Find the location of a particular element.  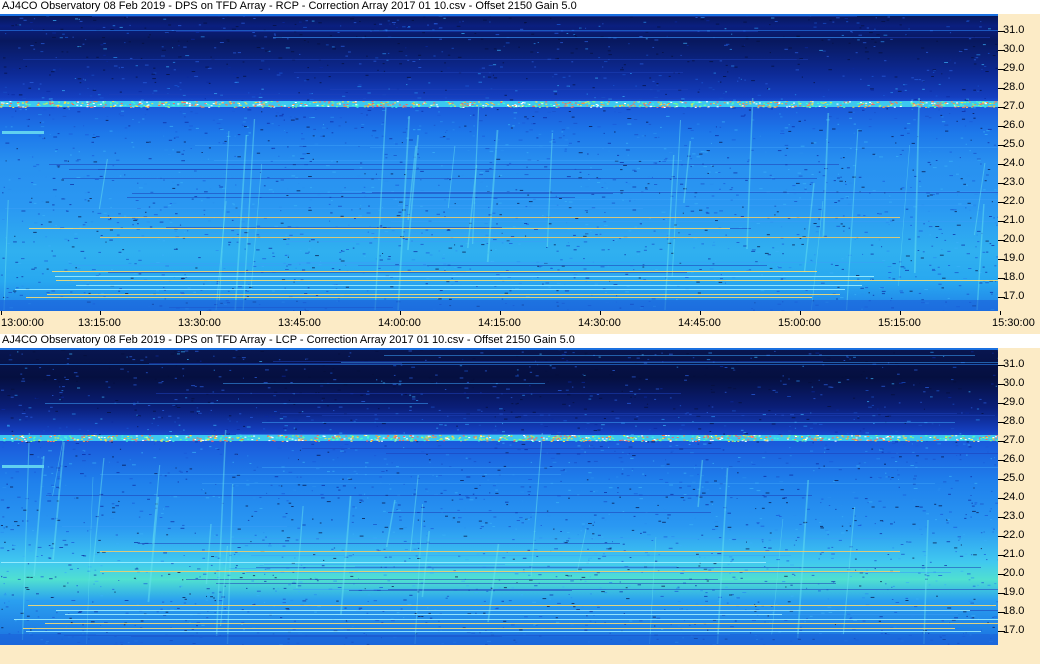

x-tick-label: 13:00:00 is located at coordinates (22, 323).